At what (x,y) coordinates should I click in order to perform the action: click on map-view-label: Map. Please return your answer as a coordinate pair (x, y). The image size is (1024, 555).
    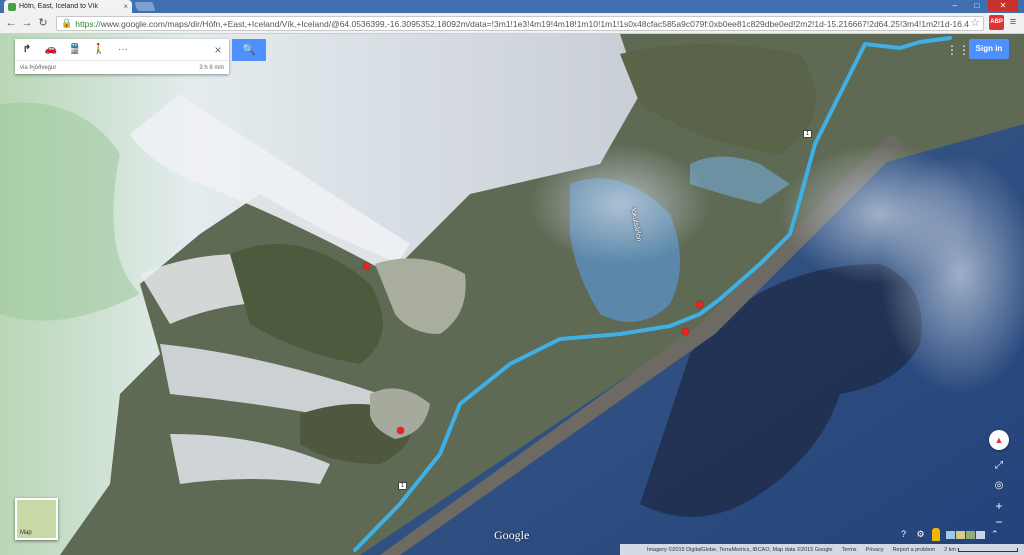
    Looking at the image, I should click on (26, 533).